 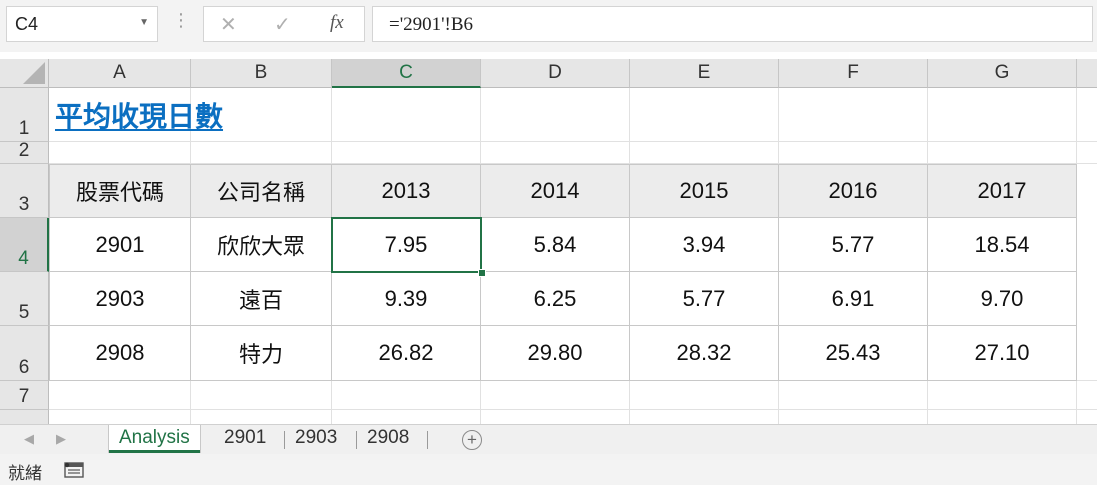 What do you see at coordinates (406, 245) in the screenshot?
I see `active-cell-border` at bounding box center [406, 245].